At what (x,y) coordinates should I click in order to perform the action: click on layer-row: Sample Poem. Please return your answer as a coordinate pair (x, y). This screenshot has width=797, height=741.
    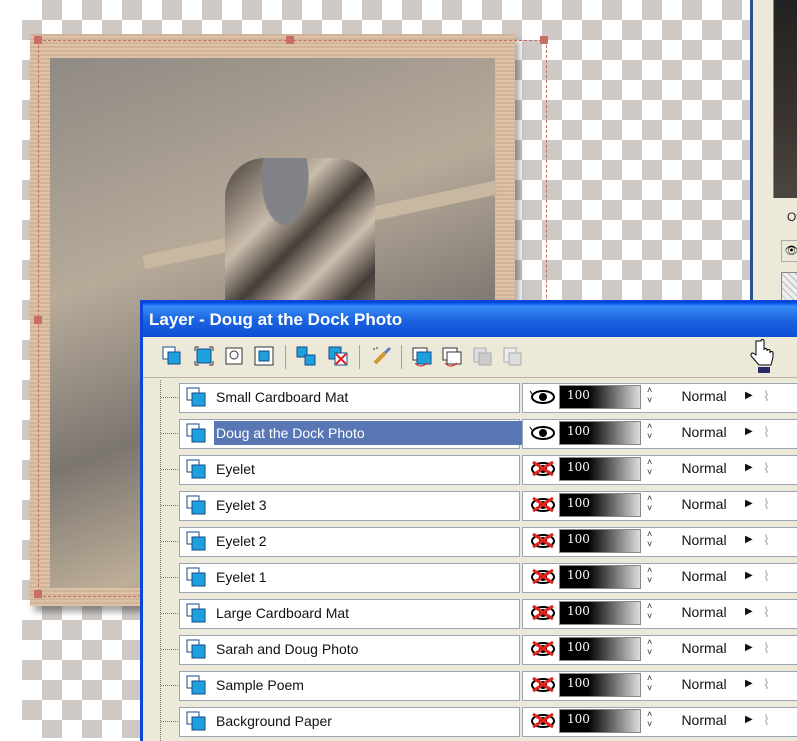
    Looking at the image, I should click on (335, 686).